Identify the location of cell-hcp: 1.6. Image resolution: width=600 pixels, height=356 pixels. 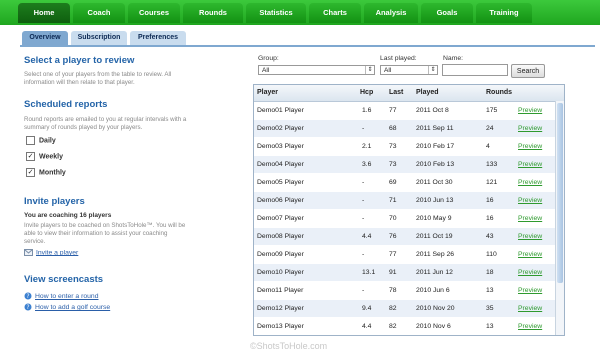
(367, 110).